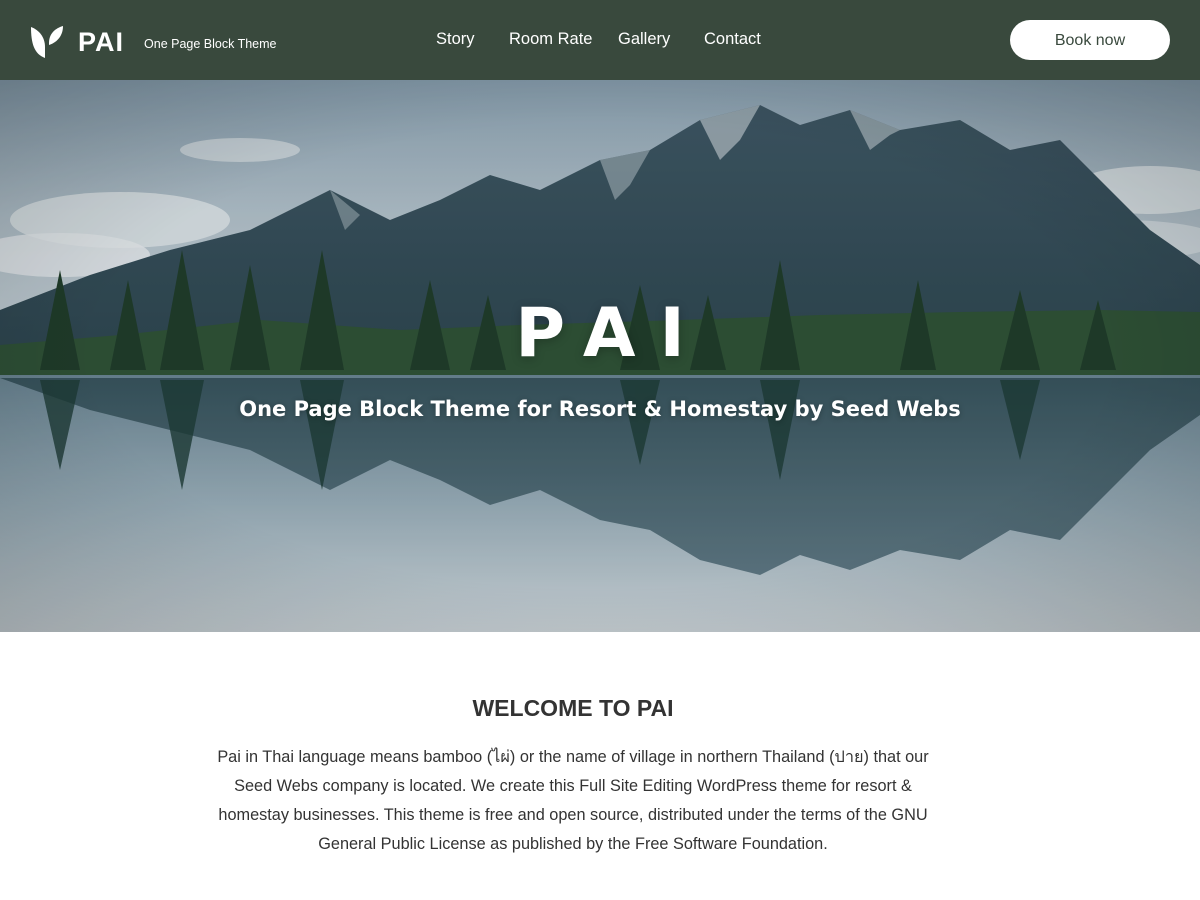  Describe the element at coordinates (732, 39) in the screenshot. I see `nav-link-contact: Contact` at that location.